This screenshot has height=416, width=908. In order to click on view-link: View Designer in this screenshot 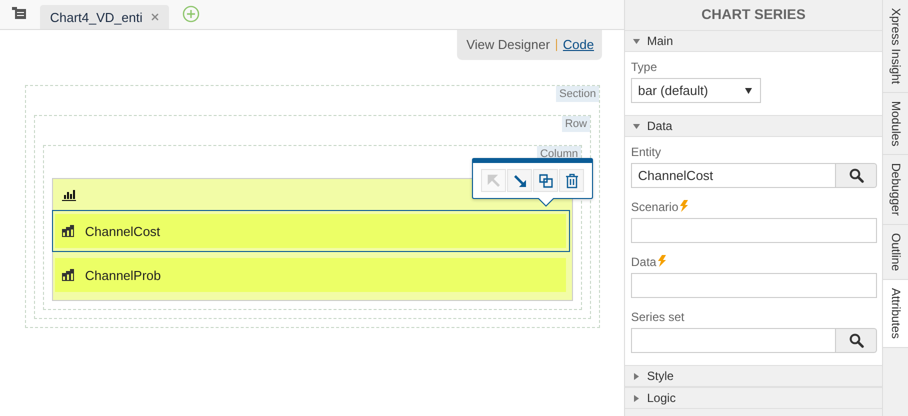, I will do `click(508, 44)`.